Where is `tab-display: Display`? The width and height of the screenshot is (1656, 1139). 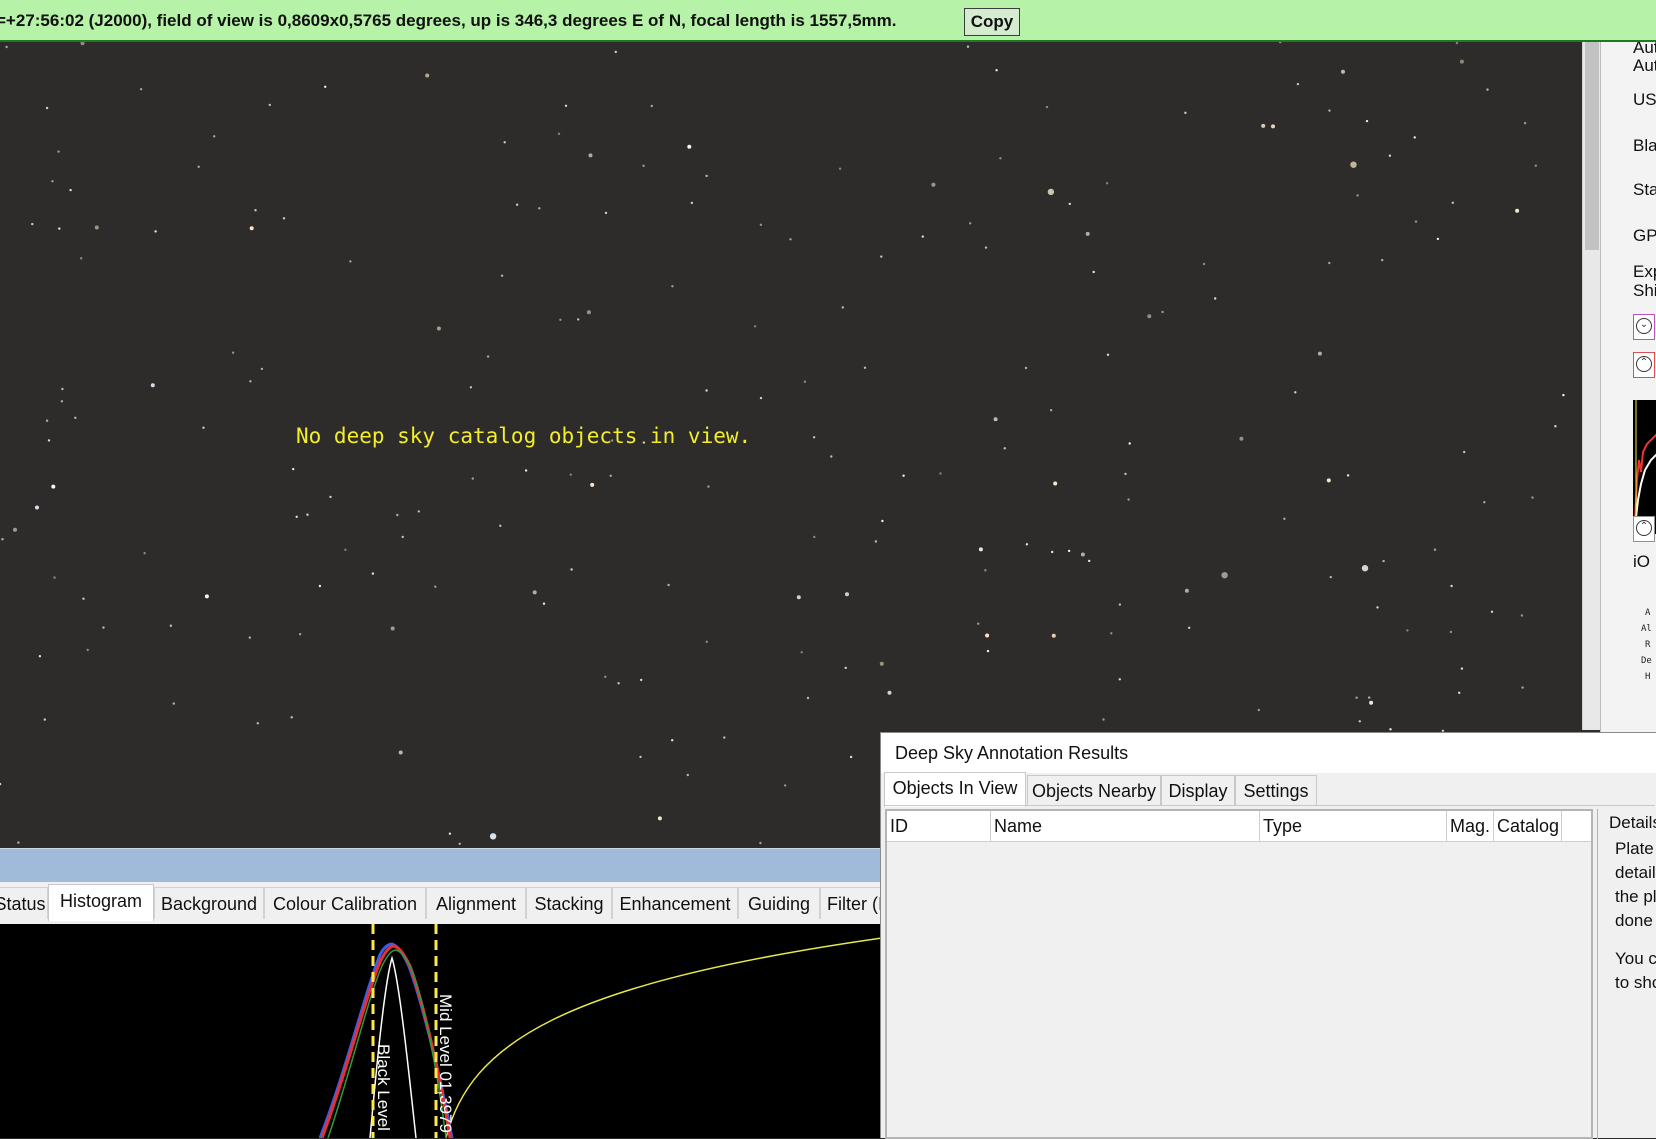
tab-display: Display is located at coordinates (1198, 790).